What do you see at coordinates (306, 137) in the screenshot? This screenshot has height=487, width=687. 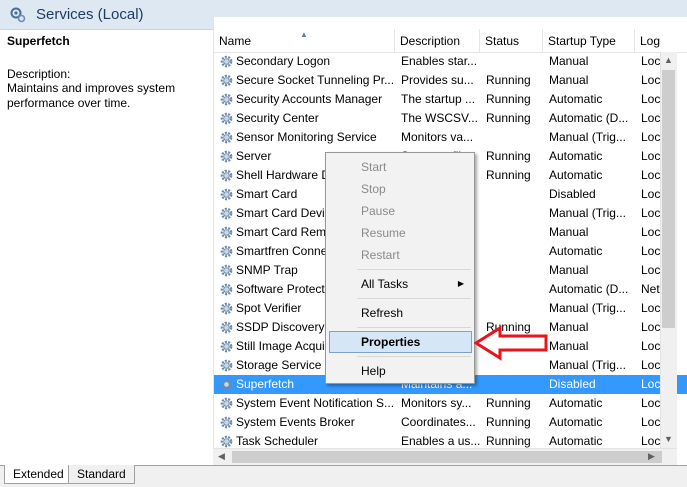 I see `service-name-cell: Sensor Monitoring Service` at bounding box center [306, 137].